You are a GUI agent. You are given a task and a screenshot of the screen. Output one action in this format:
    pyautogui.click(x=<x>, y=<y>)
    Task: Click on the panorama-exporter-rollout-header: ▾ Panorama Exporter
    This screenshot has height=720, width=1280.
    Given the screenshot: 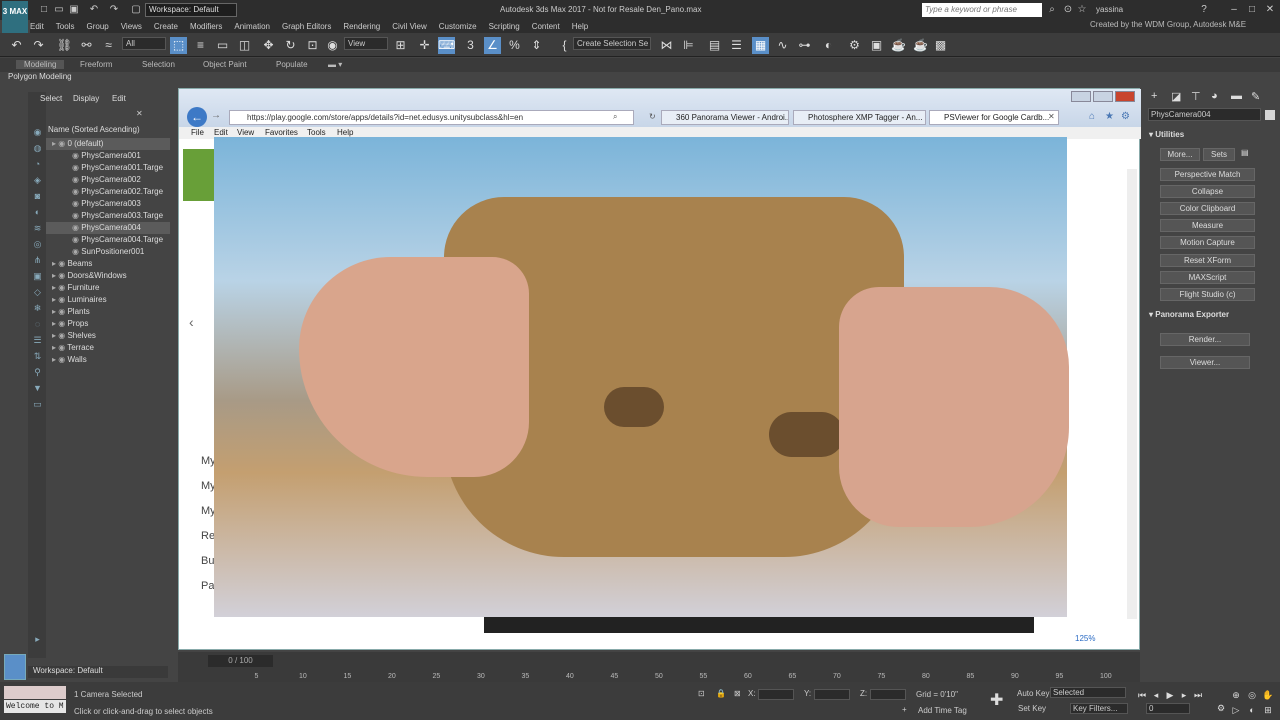 What is the action you would take?
    pyautogui.click(x=1213, y=314)
    